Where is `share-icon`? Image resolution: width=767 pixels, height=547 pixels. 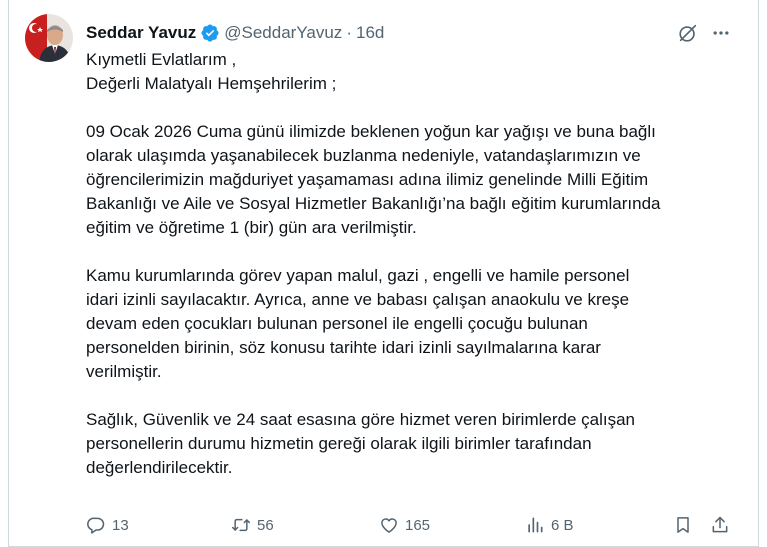 share-icon is located at coordinates (720, 524).